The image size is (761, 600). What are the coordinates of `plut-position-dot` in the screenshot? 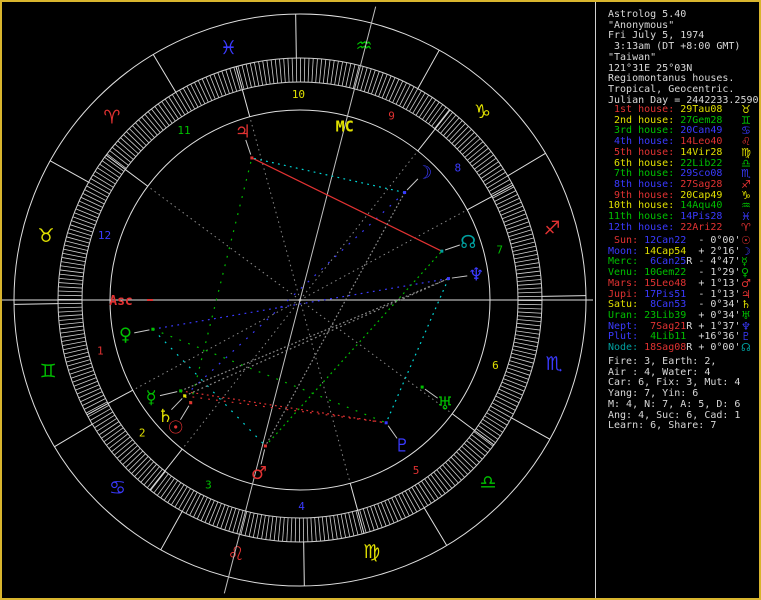 It's located at (386, 423).